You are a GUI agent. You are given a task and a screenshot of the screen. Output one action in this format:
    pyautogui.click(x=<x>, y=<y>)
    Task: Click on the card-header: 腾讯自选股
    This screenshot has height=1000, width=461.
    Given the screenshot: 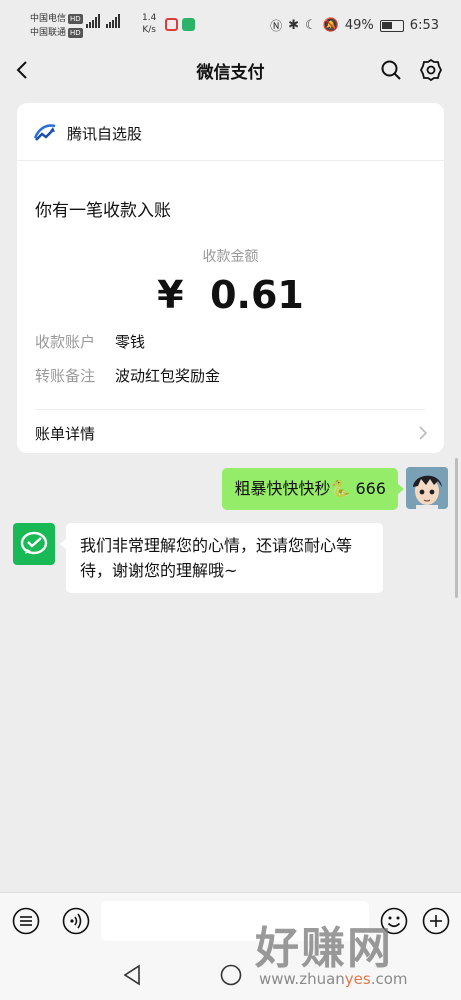 What is the action you would take?
    pyautogui.click(x=230, y=132)
    